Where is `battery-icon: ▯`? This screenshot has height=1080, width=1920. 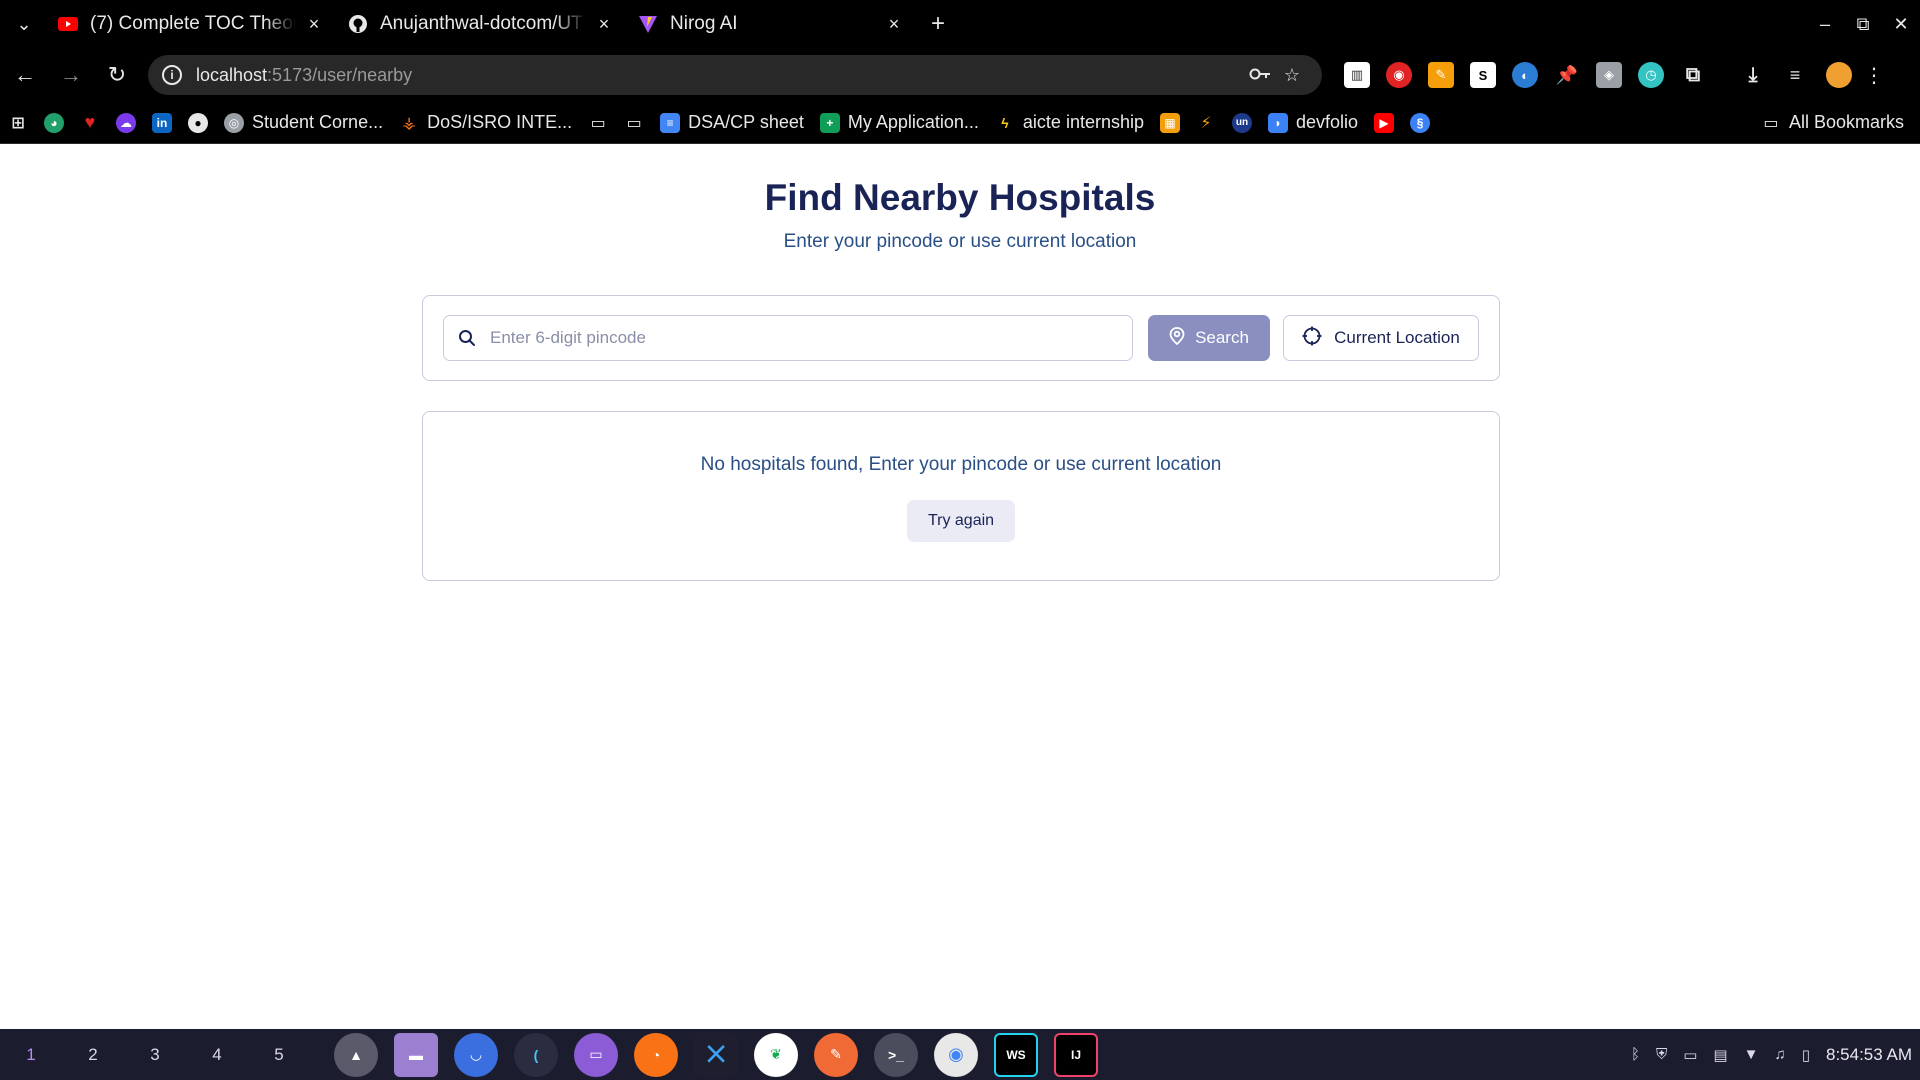
battery-icon: ▯ is located at coordinates (1806, 1055).